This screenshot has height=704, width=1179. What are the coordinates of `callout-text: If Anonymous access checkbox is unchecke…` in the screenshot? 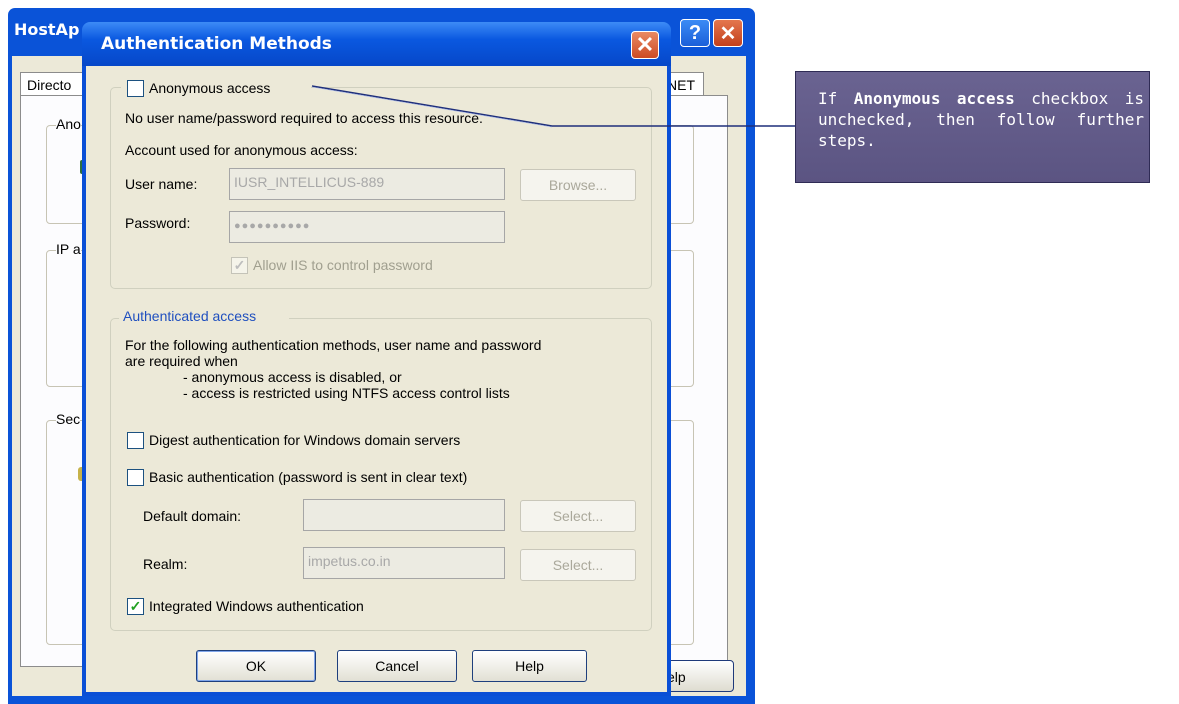 It's located at (981, 119).